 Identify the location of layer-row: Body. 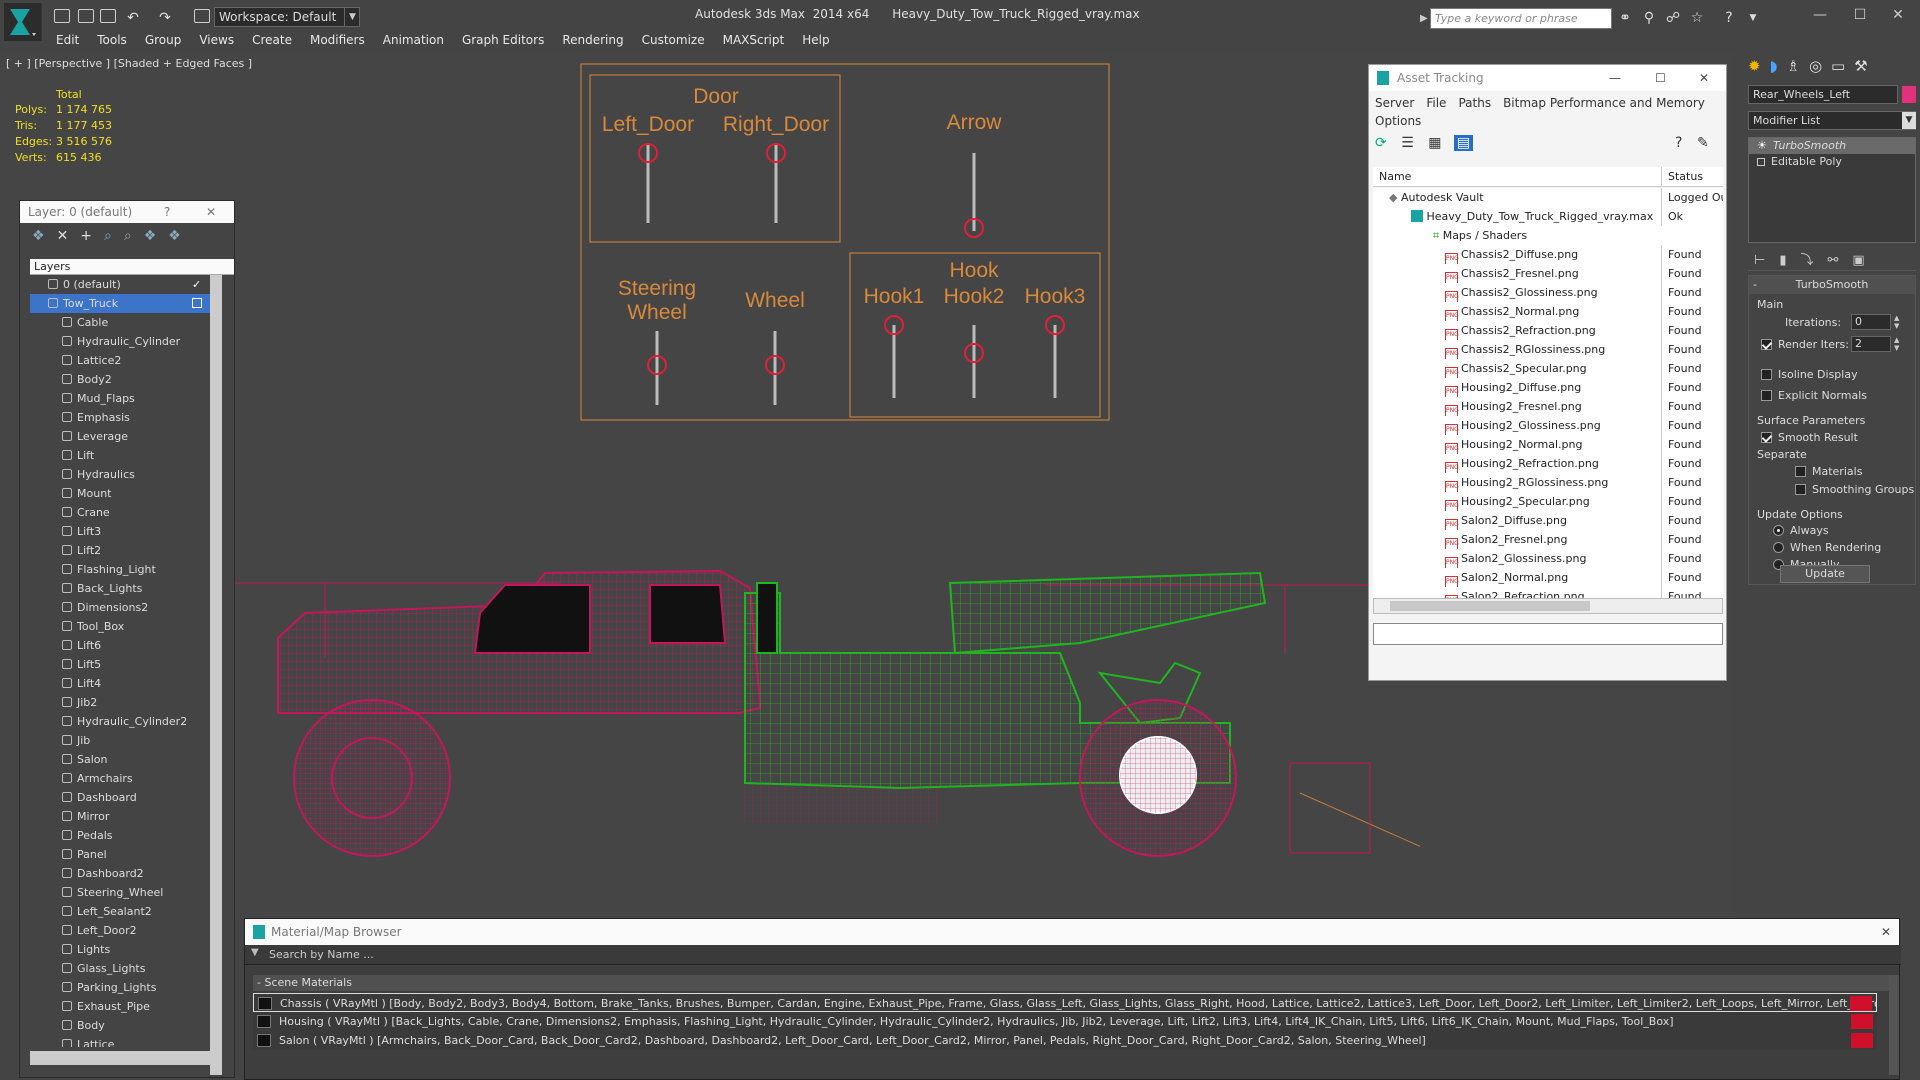
(120, 1025).